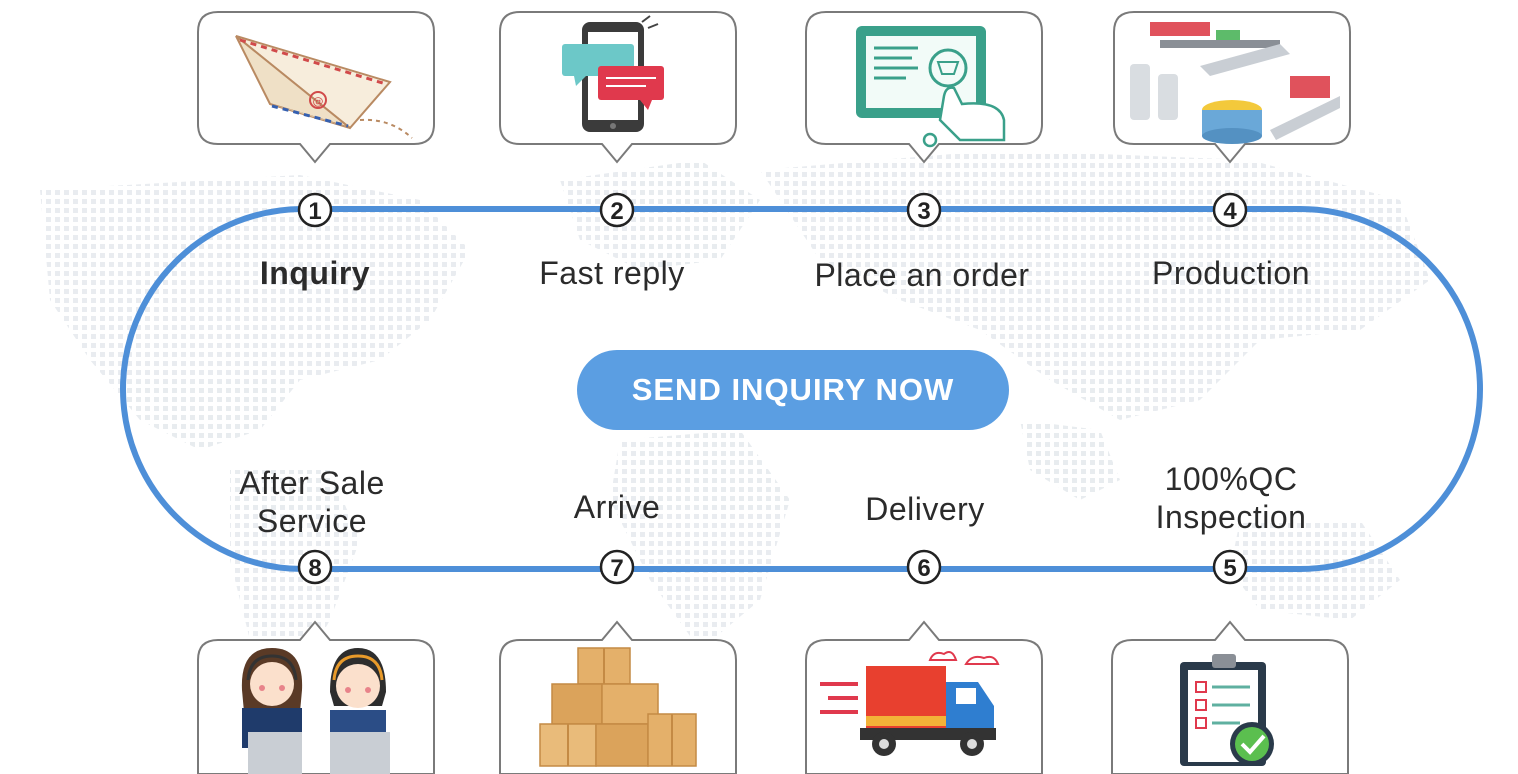 This screenshot has height=774, width=1518. I want to click on step-marker-5: 5, so click(1230, 567).